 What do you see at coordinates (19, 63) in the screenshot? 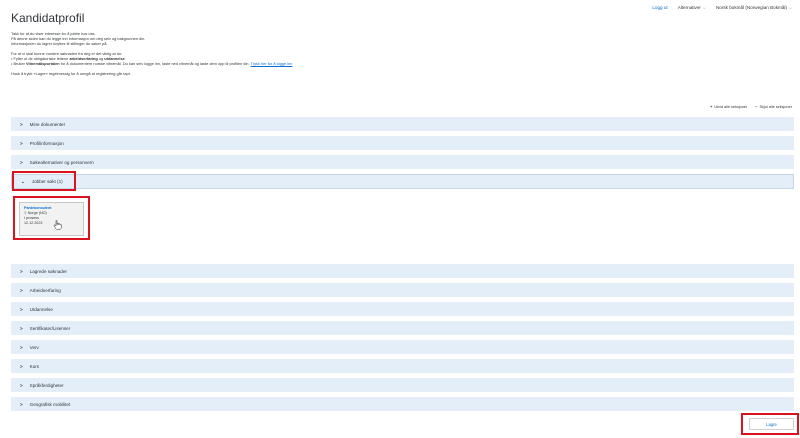
I see `bullet-text: Bruker` at bounding box center [19, 63].